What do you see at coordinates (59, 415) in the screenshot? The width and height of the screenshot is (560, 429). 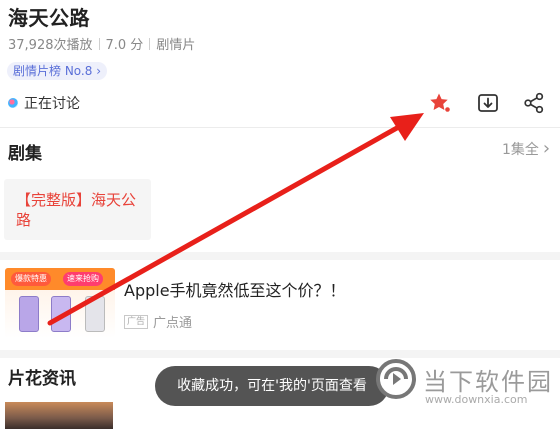 I see `news-thumbnail` at bounding box center [59, 415].